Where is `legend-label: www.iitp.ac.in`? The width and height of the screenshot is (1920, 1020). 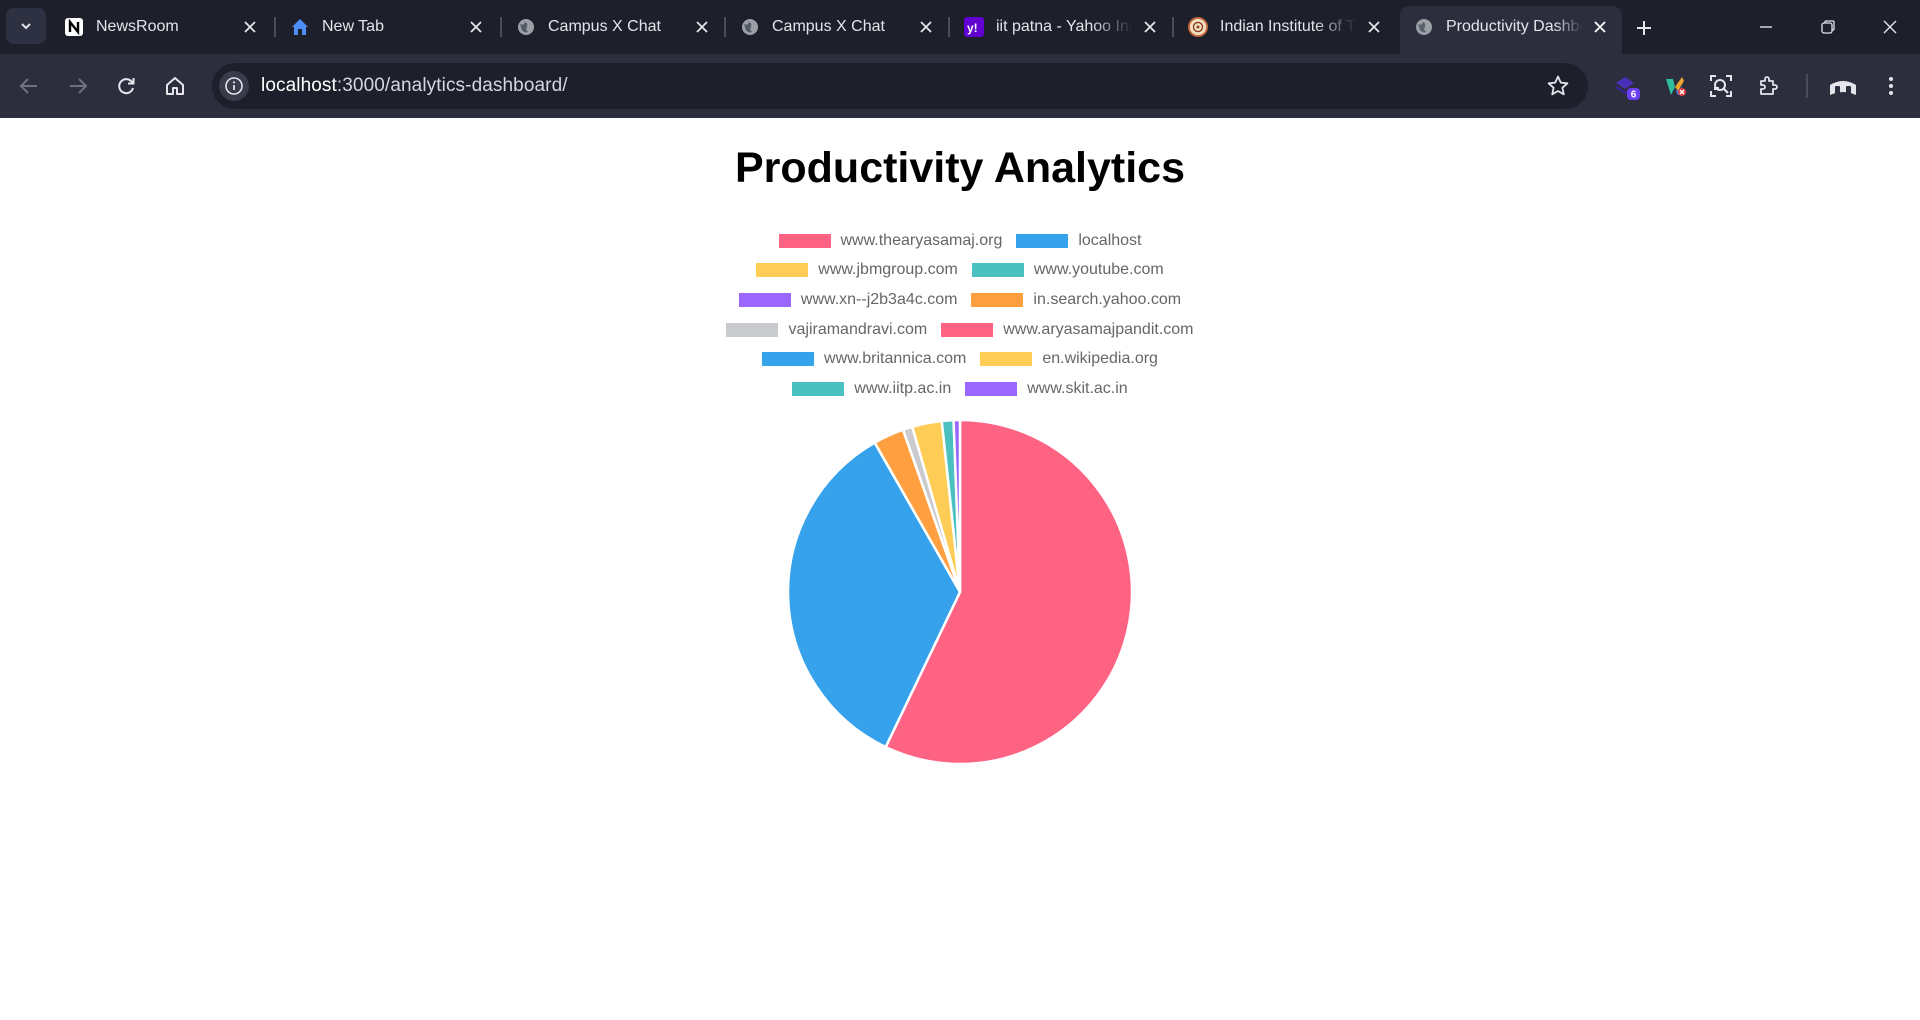 legend-label: www.iitp.ac.in is located at coordinates (903, 388).